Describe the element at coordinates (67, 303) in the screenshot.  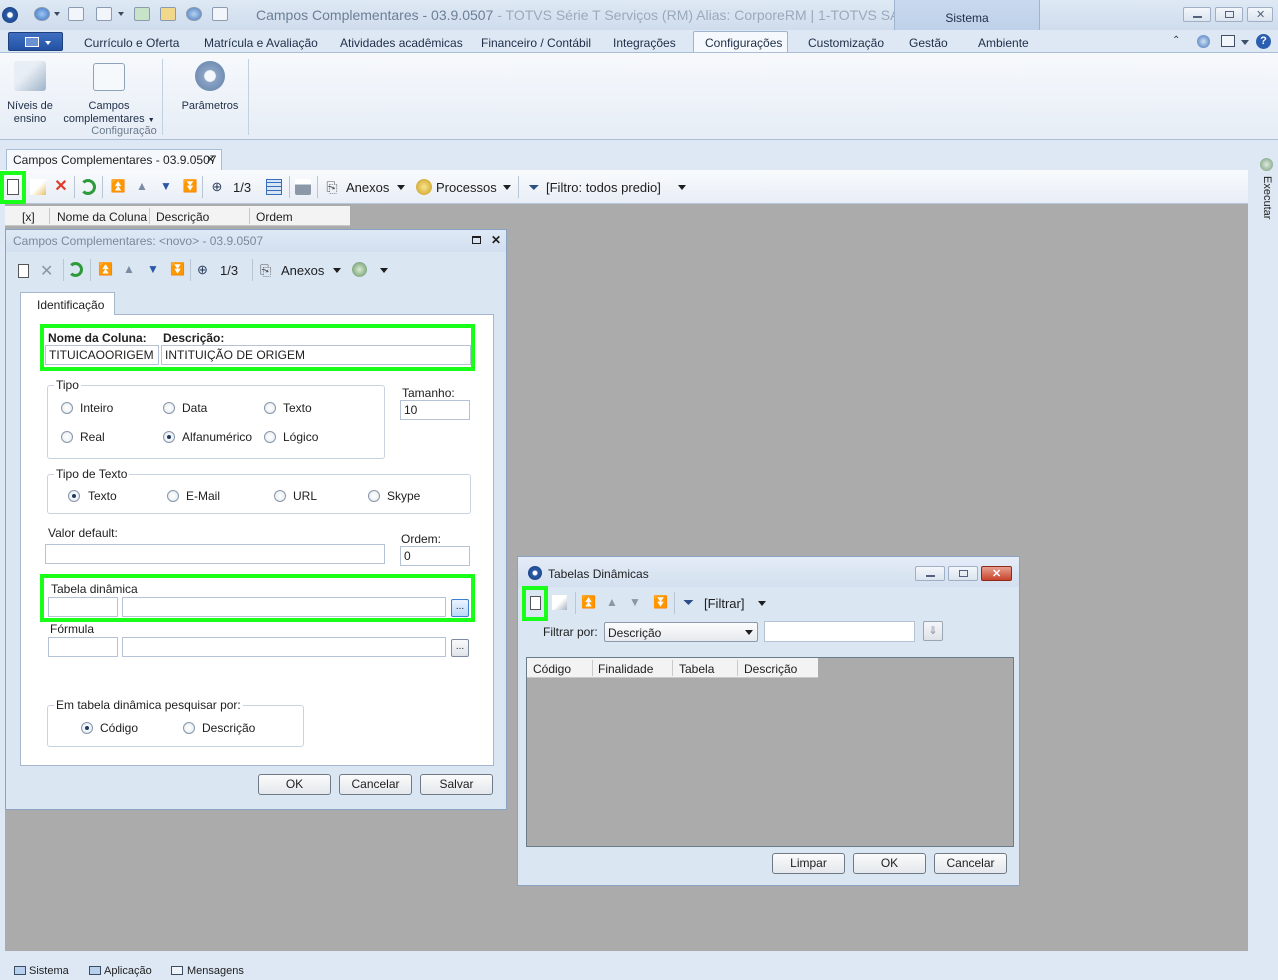
I see `tab-identificacao: Identificação` at that location.